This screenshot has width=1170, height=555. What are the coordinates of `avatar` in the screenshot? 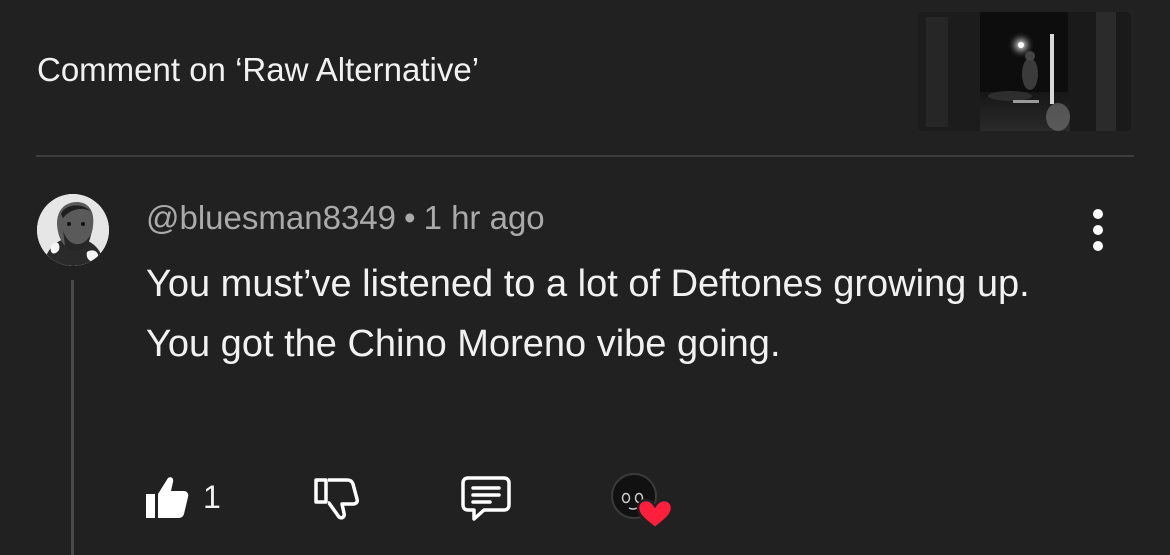 It's located at (73, 230).